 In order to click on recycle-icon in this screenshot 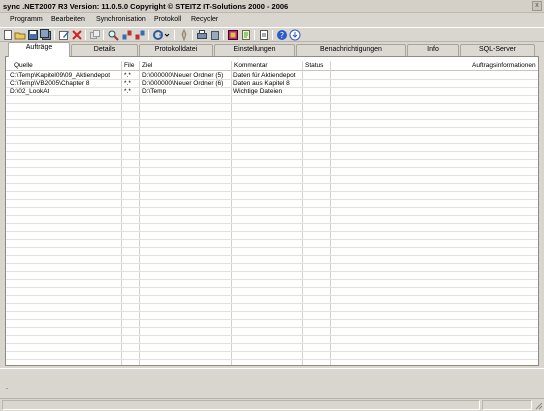, I will do `click(215, 35)`.